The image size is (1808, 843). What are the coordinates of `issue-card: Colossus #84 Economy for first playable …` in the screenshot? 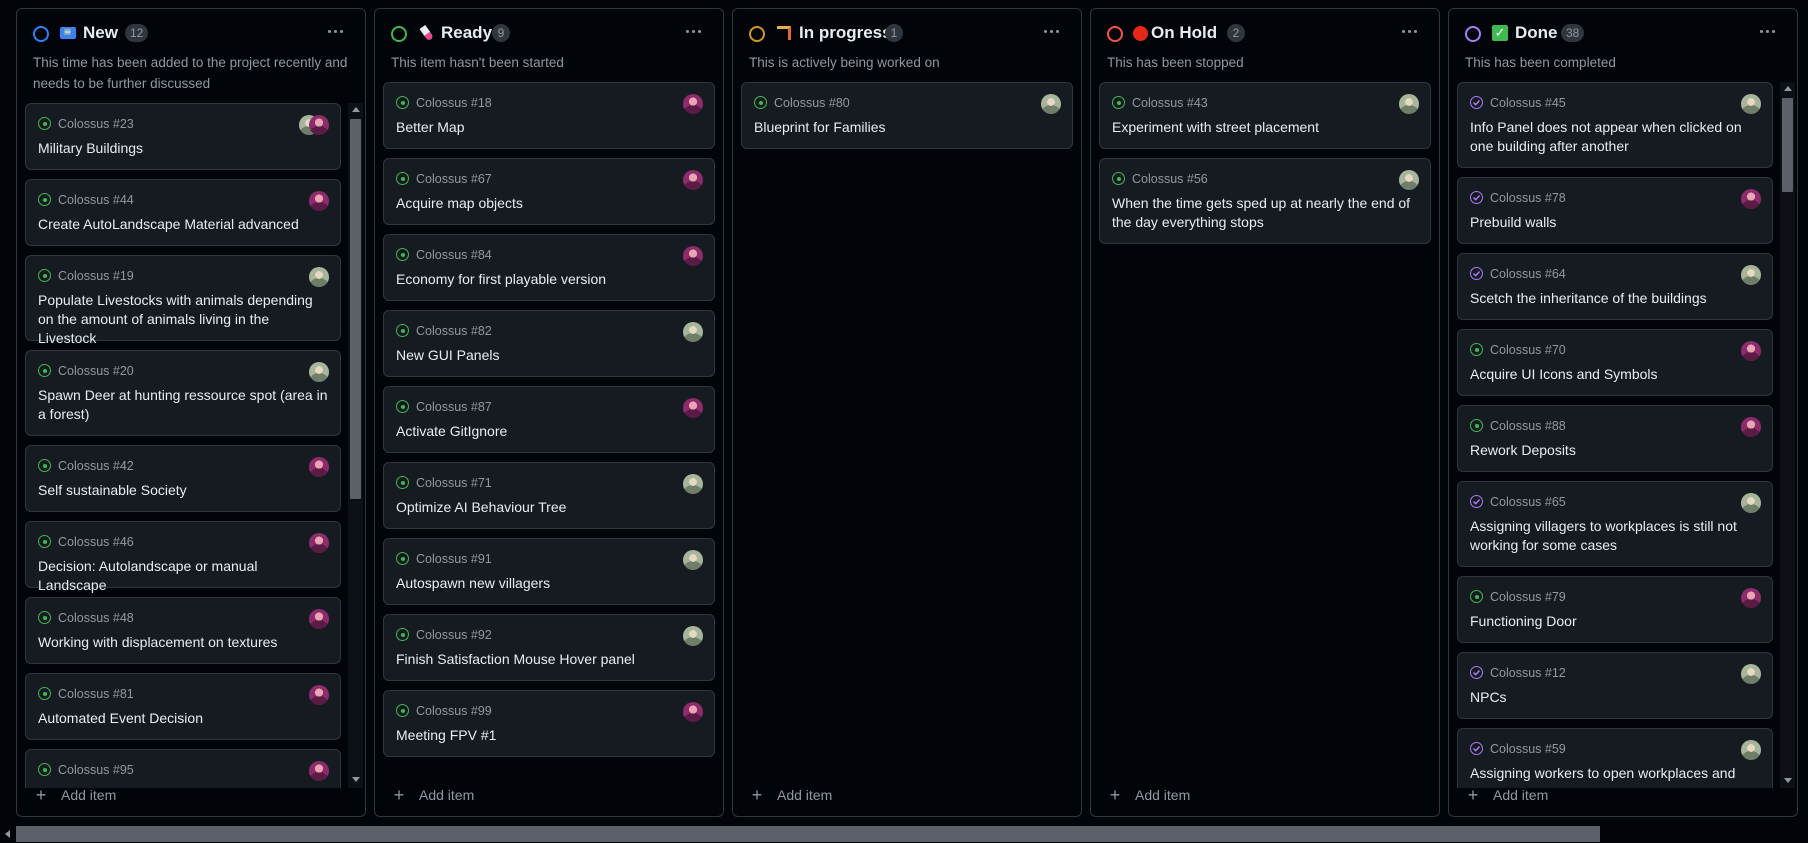 It's located at (549, 267).